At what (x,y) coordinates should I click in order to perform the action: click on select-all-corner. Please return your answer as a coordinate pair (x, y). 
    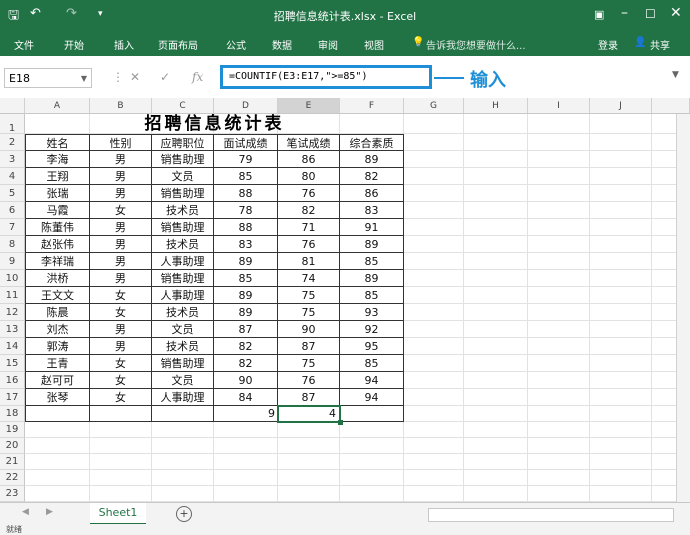
    Looking at the image, I should click on (12, 106).